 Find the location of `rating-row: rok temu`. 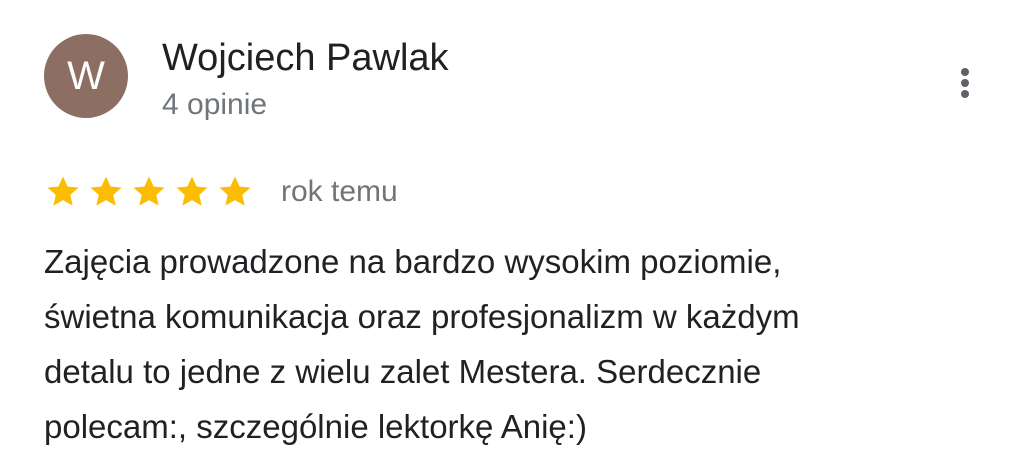

rating-row: rok temu is located at coordinates (221, 192).